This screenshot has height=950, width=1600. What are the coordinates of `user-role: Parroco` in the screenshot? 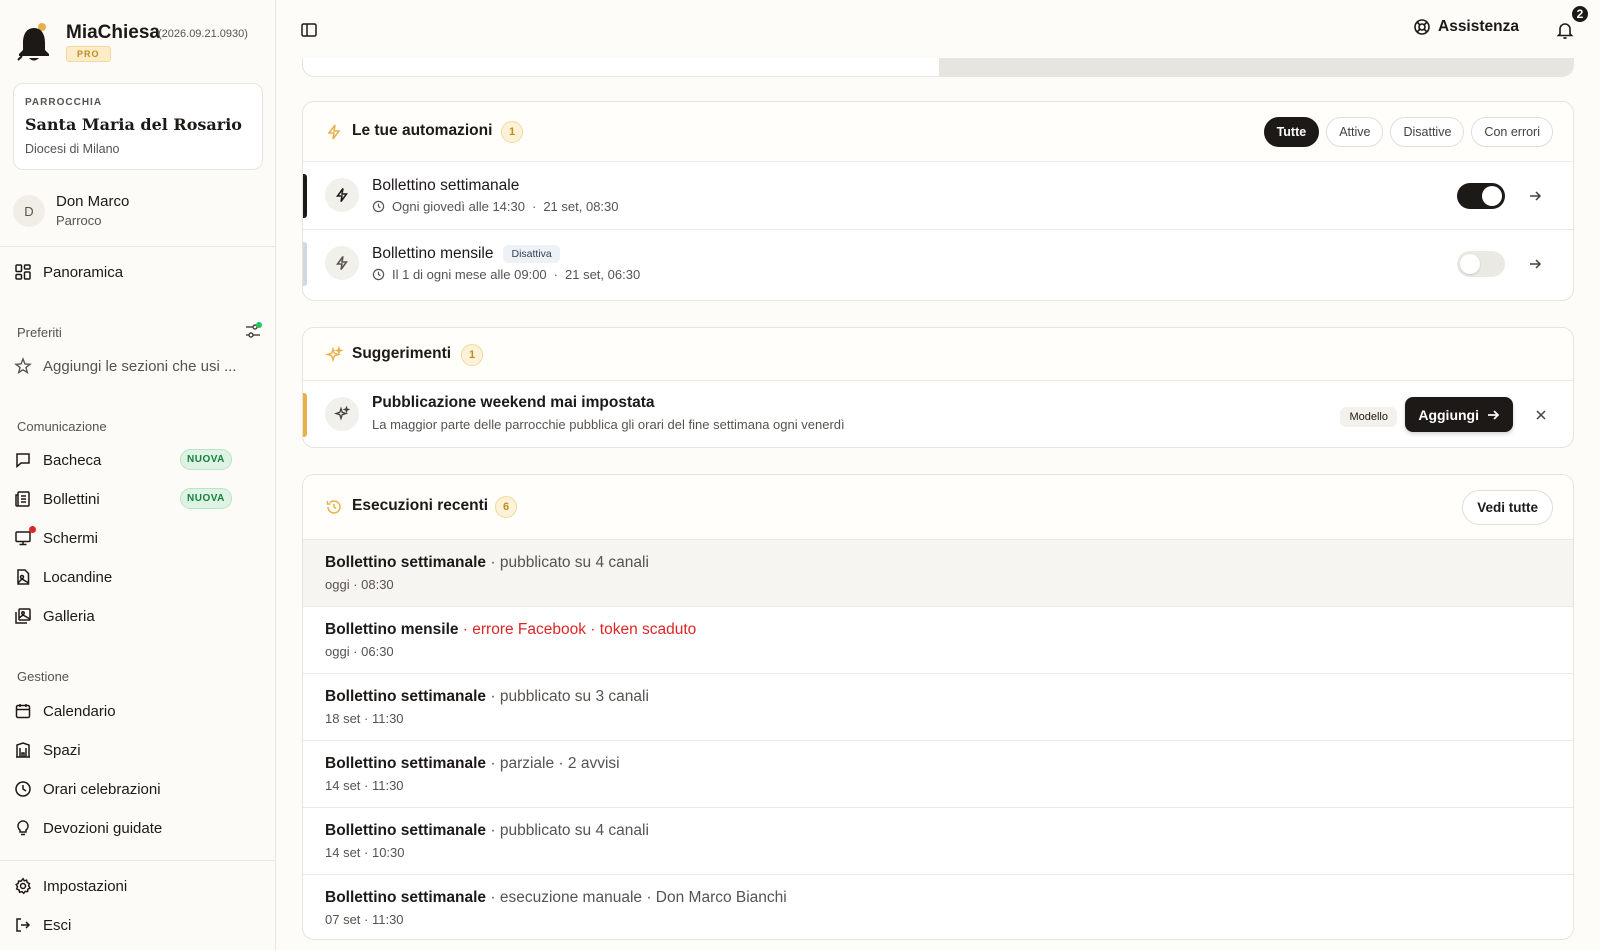 It's located at (79, 220).